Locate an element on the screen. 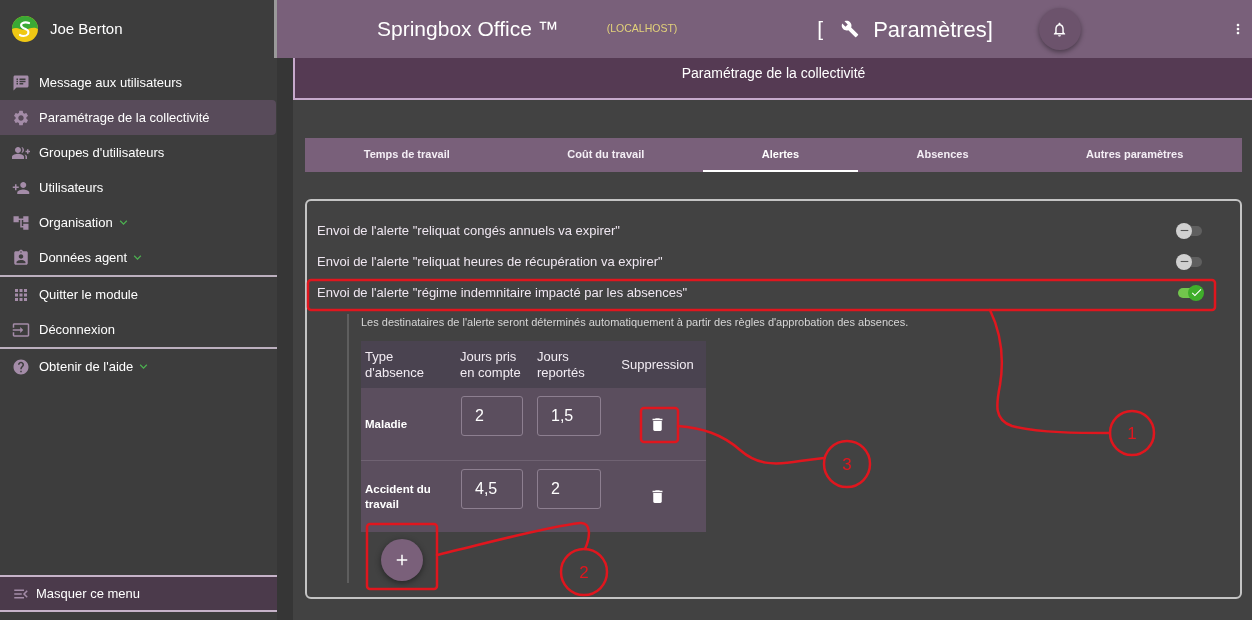 This screenshot has width=1252, height=620. column-header: Type d'absence is located at coordinates (394, 364).